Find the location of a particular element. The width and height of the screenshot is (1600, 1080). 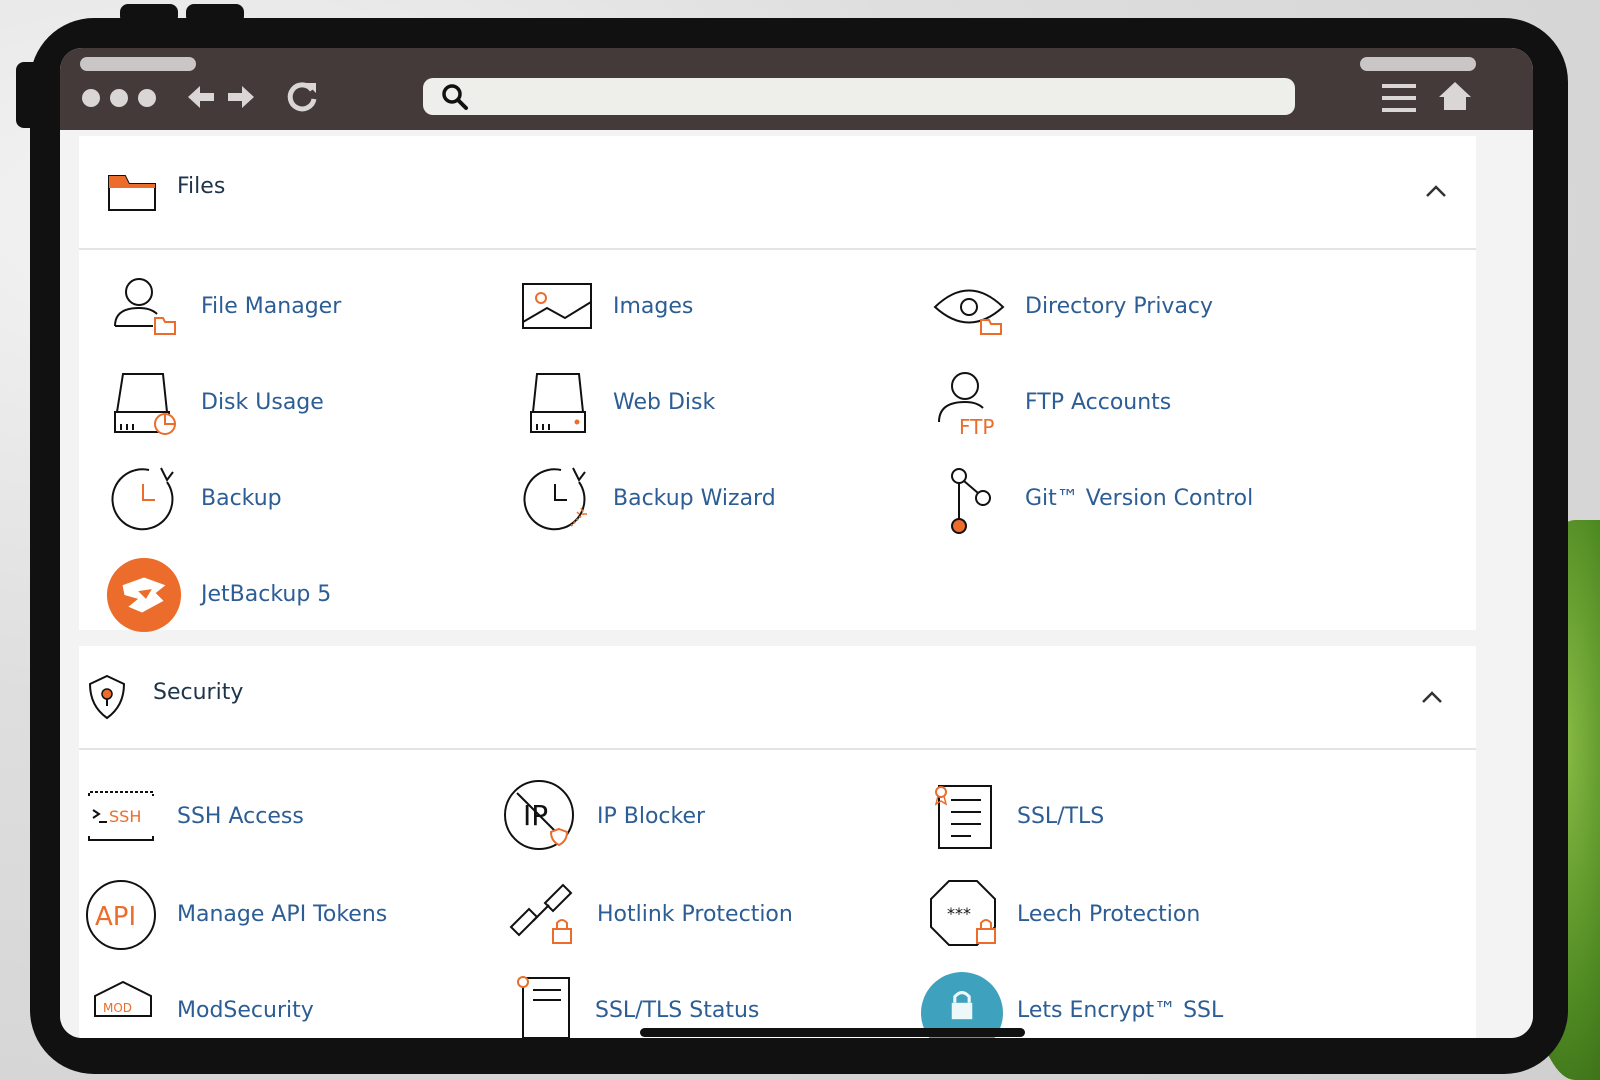

images-link: Images is located at coordinates (671, 307).